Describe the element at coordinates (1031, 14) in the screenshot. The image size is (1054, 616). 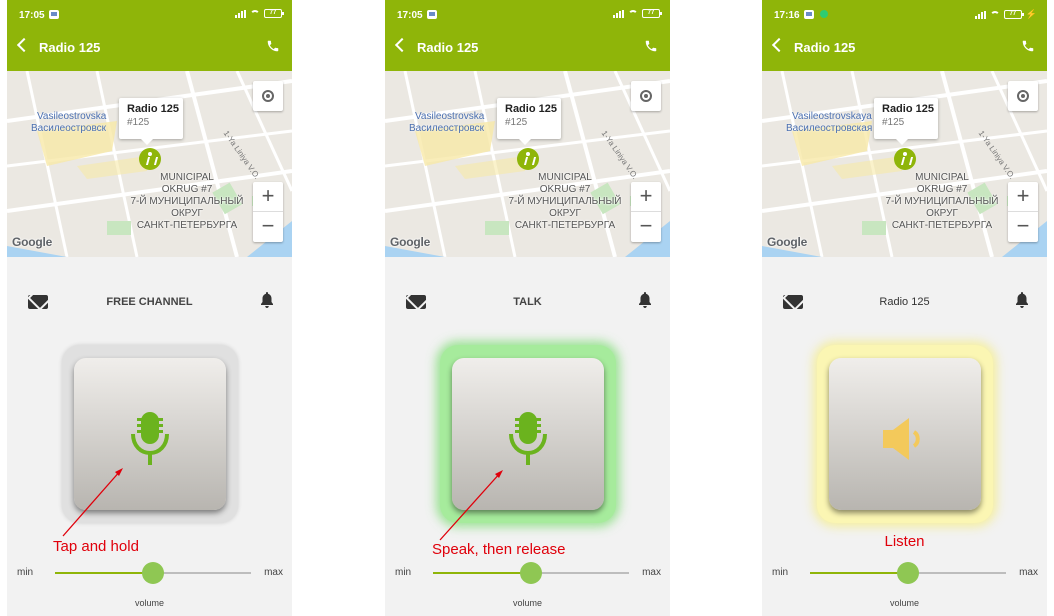
I see `charging-icon: ⚡` at that location.